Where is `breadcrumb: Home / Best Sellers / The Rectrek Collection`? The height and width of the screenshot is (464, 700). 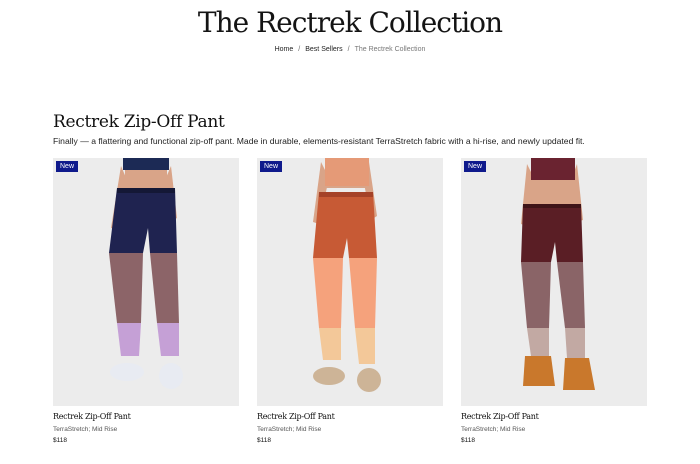
breadcrumb: Home / Best Sellers / The Rectrek Collection is located at coordinates (350, 49).